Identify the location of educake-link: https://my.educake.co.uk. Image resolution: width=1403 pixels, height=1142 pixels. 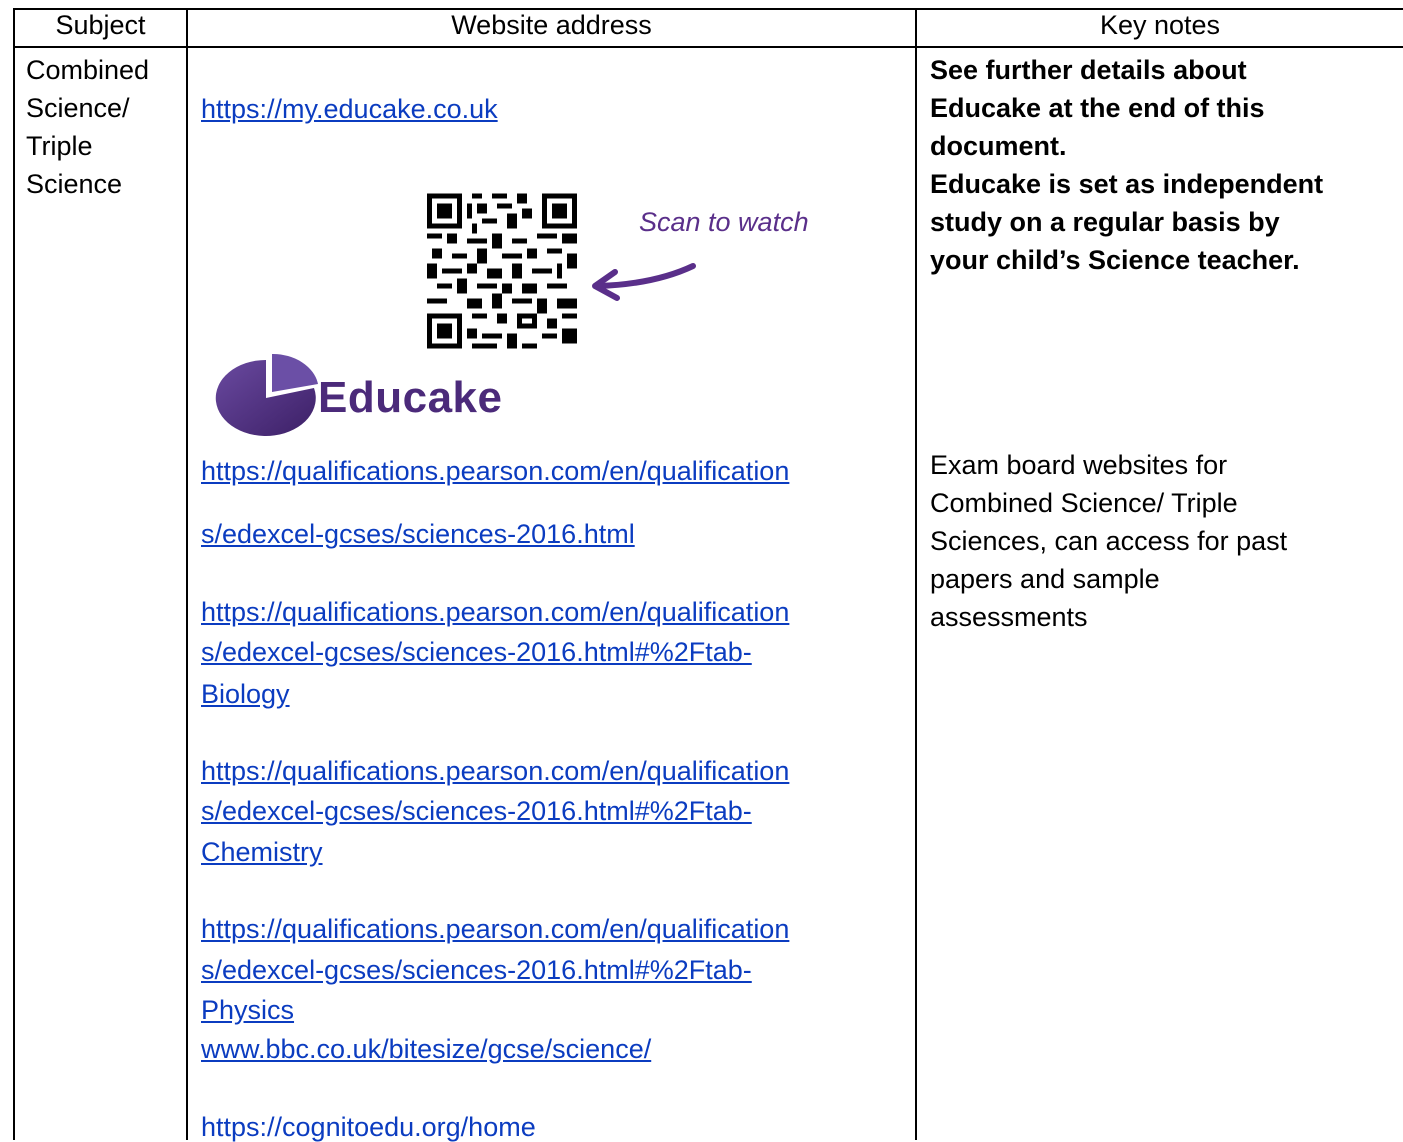
(349, 109).